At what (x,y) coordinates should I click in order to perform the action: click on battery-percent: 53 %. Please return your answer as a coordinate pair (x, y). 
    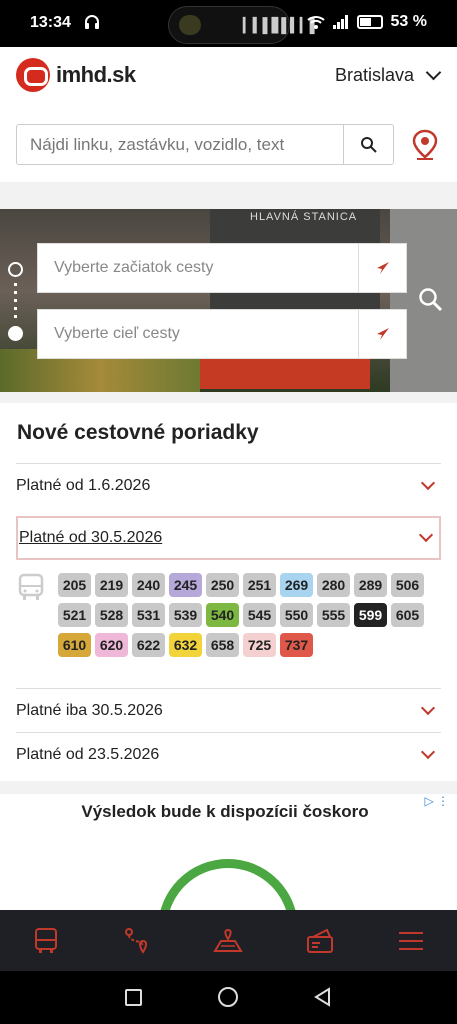
    Looking at the image, I should click on (408, 21).